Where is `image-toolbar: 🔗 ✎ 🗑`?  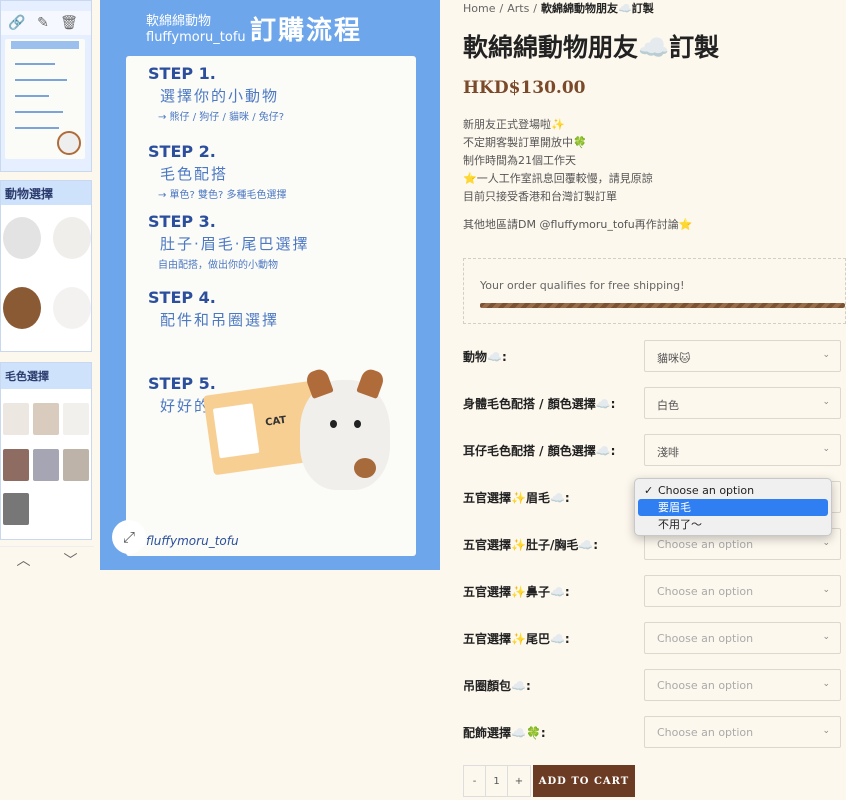 image-toolbar: 🔗 ✎ 🗑 is located at coordinates (46, 23).